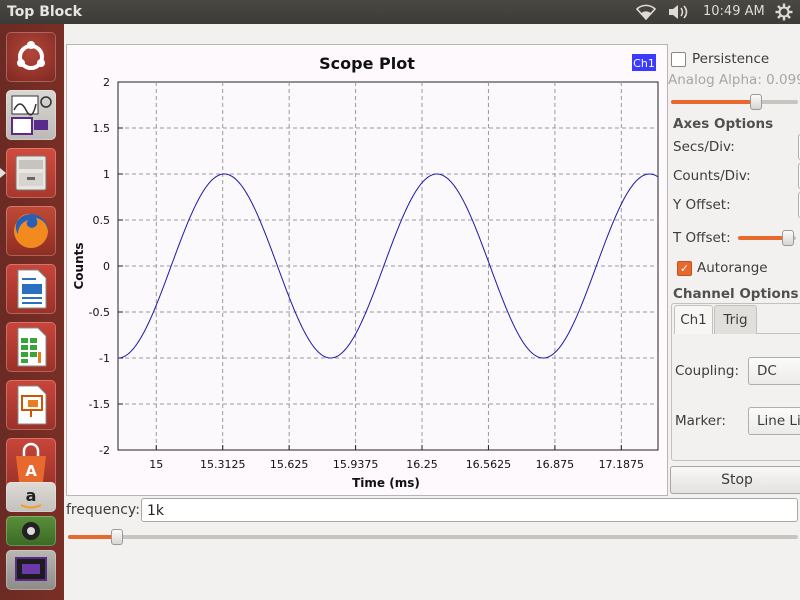  What do you see at coordinates (707, 371) in the screenshot?
I see `coupling-label: Coupling:` at bounding box center [707, 371].